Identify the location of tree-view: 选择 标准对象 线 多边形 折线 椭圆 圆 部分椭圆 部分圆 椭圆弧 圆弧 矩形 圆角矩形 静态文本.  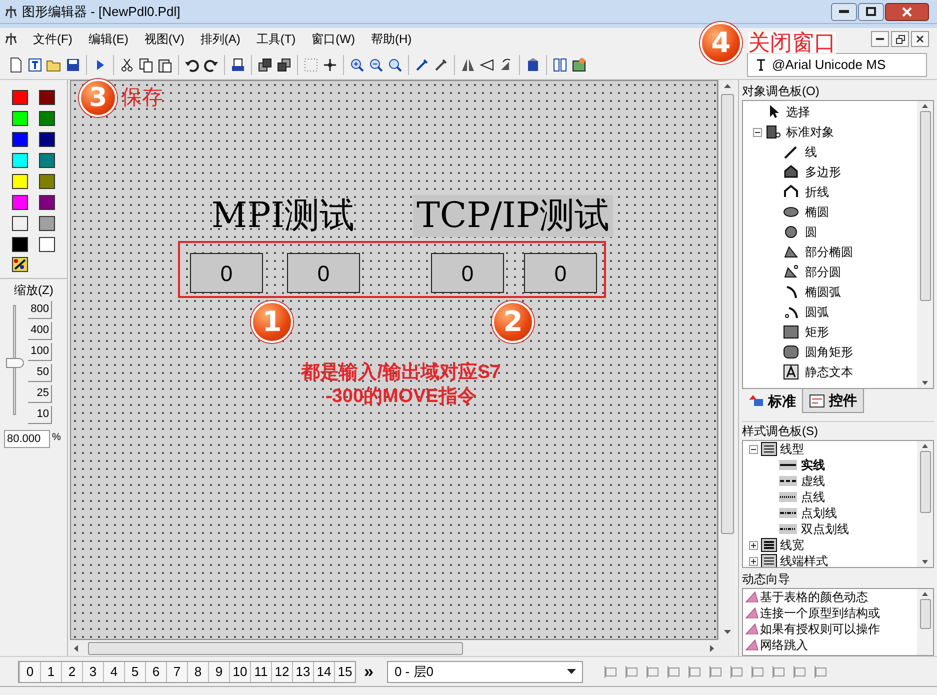
(838, 244).